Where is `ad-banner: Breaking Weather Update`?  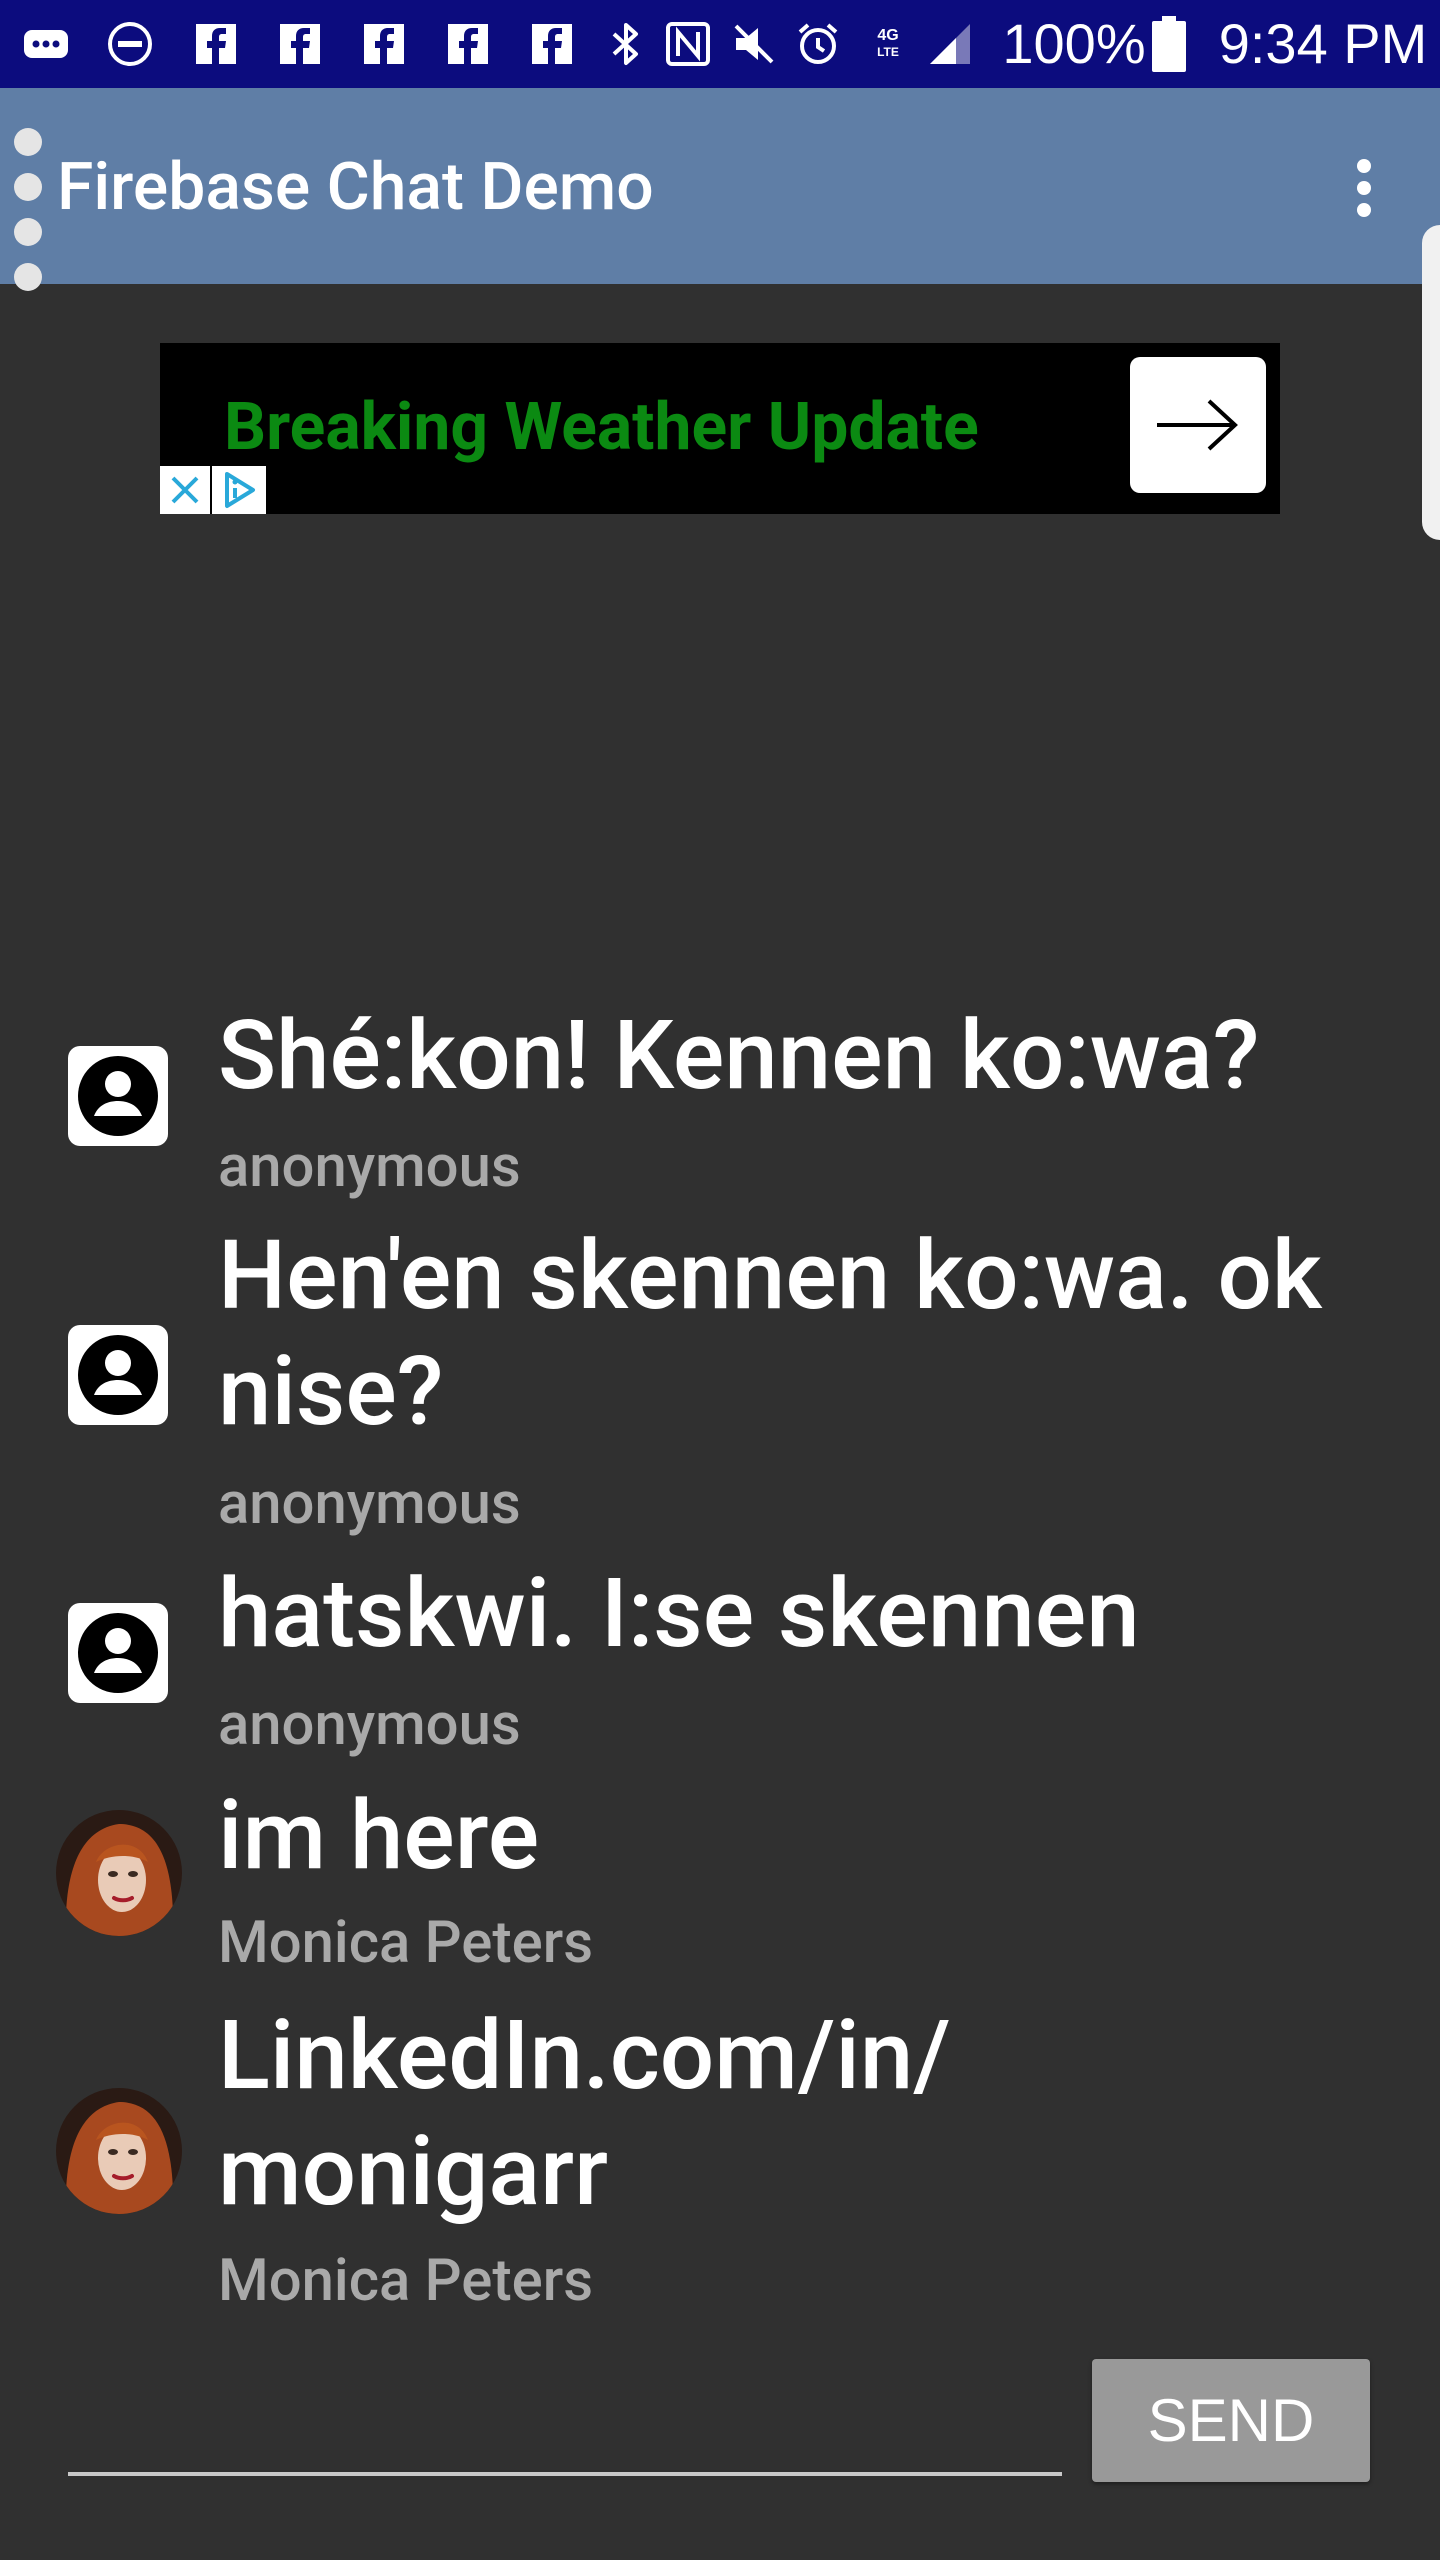 ad-banner: Breaking Weather Update is located at coordinates (720, 428).